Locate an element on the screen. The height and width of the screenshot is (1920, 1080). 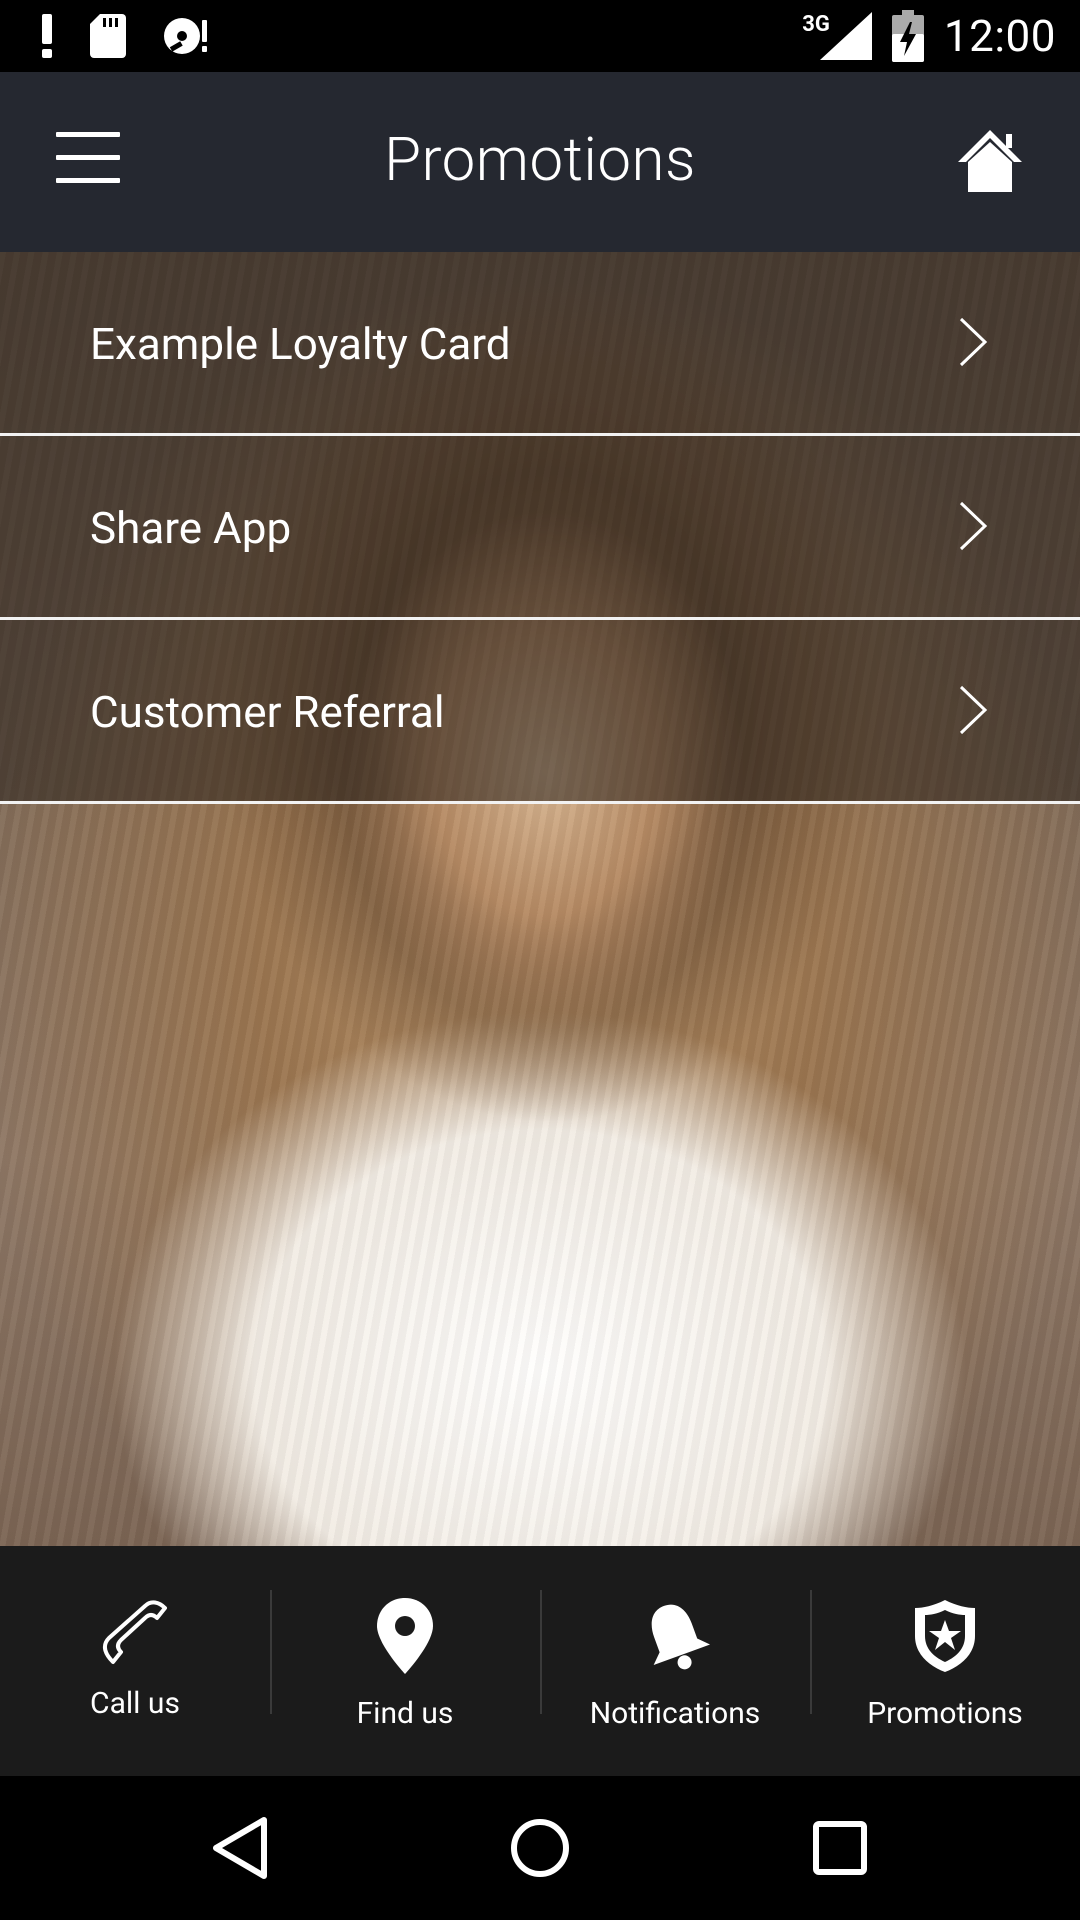
battery-charging-icon is located at coordinates (907, 36).